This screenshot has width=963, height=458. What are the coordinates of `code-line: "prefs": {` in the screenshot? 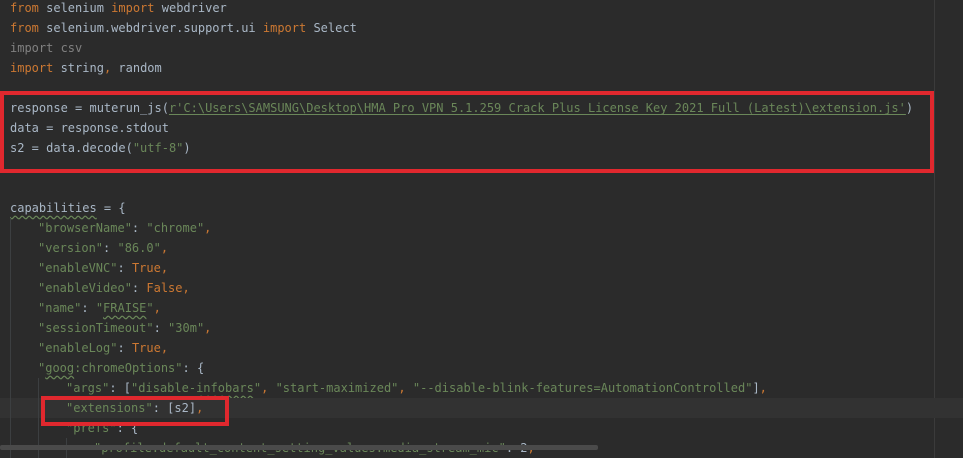 It's located at (481, 428).